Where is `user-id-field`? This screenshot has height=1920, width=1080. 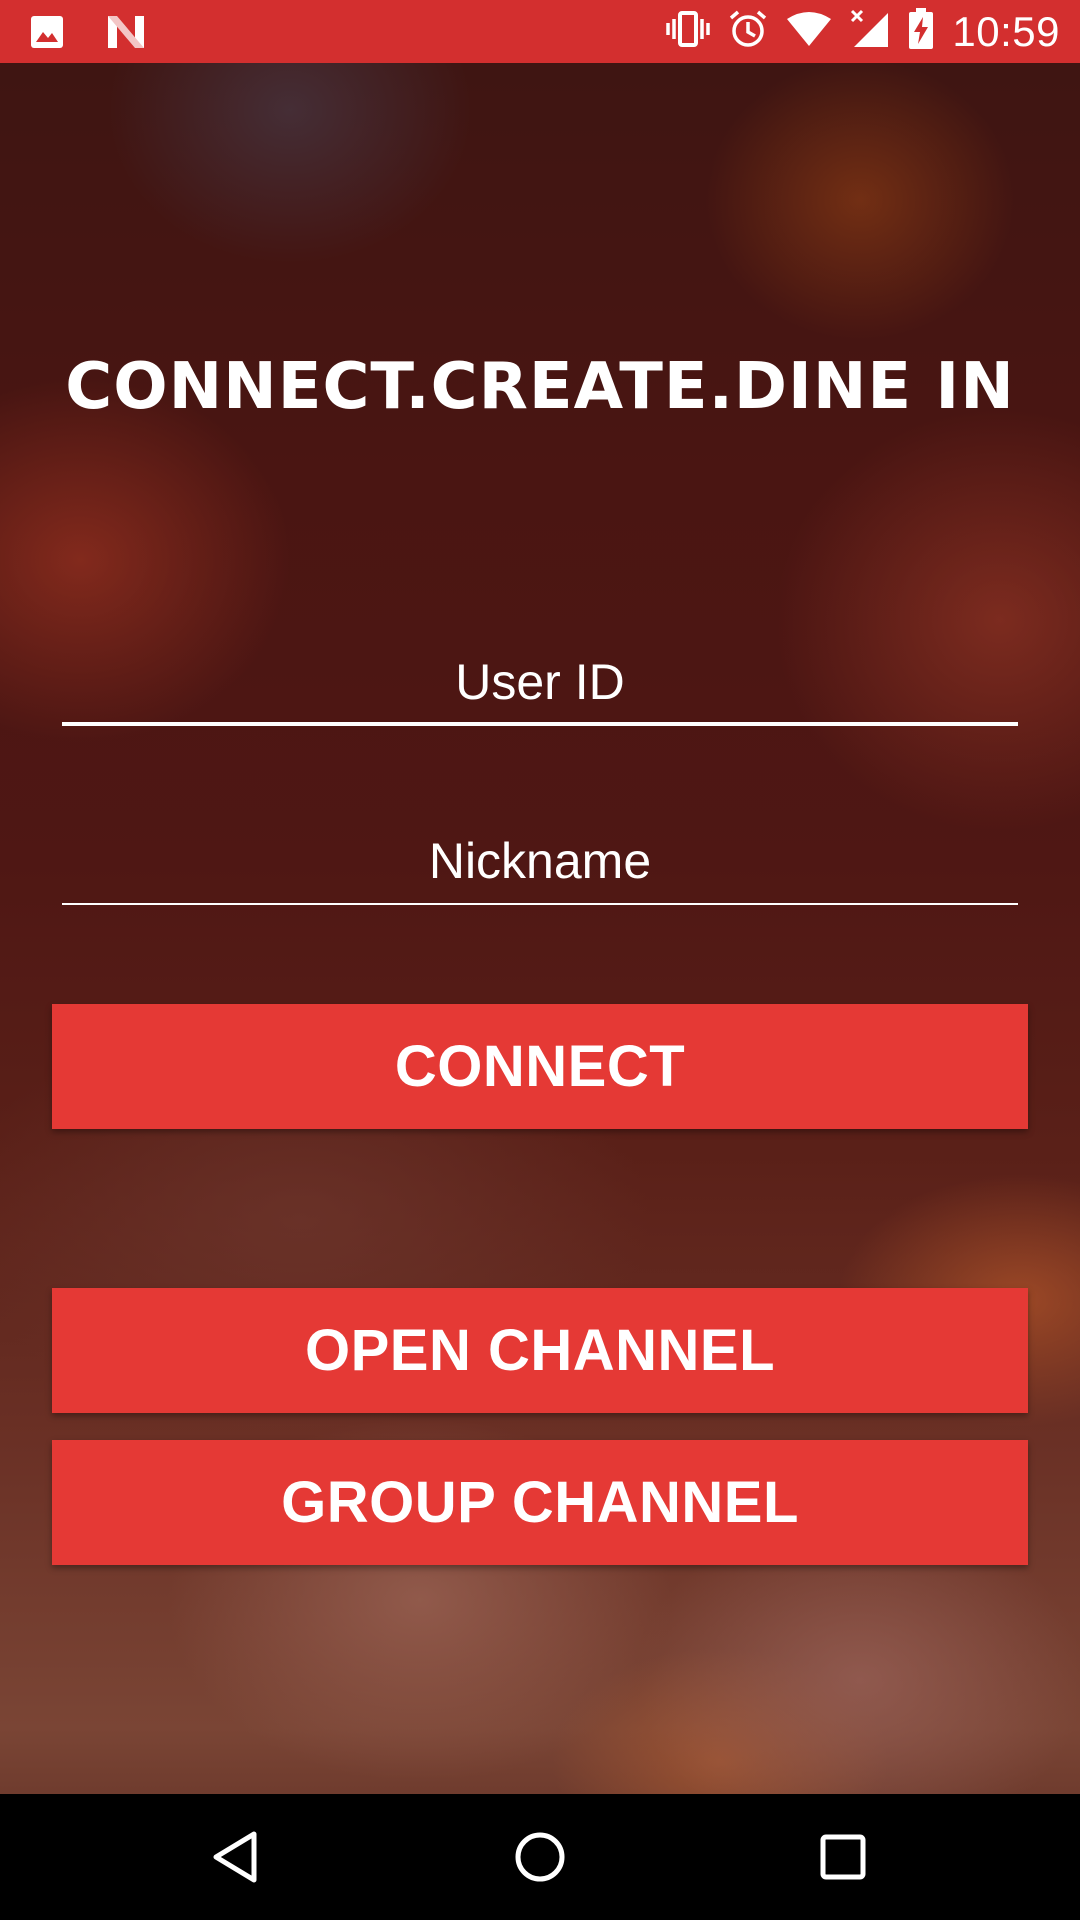 user-id-field is located at coordinates (540, 686).